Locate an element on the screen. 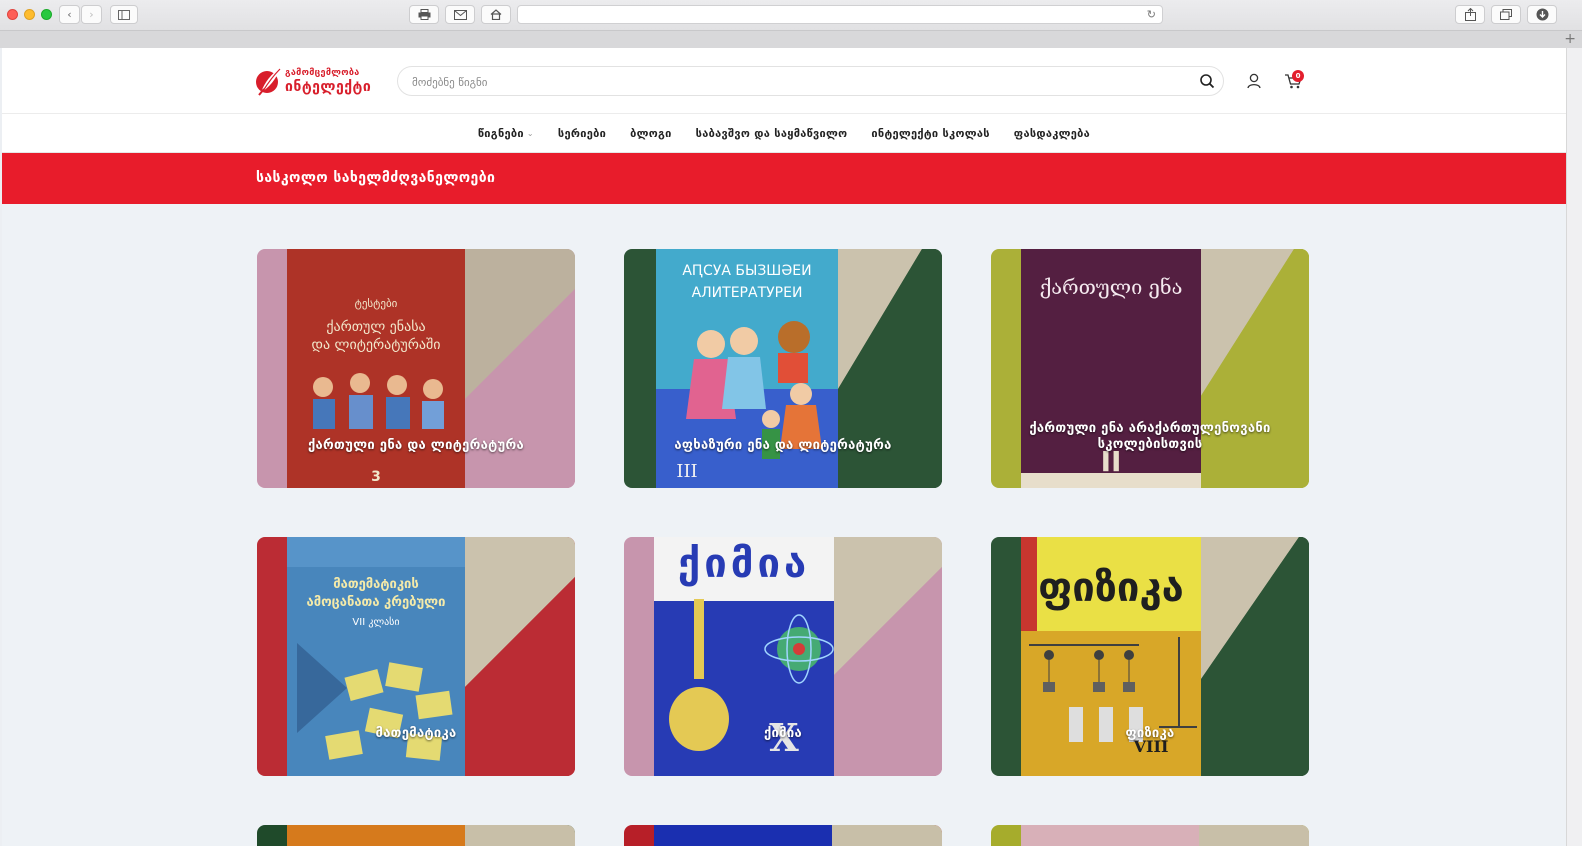 This screenshot has height=846, width=1582. nav-item-label: საბავშვო და საყმაწვილო is located at coordinates (771, 133).